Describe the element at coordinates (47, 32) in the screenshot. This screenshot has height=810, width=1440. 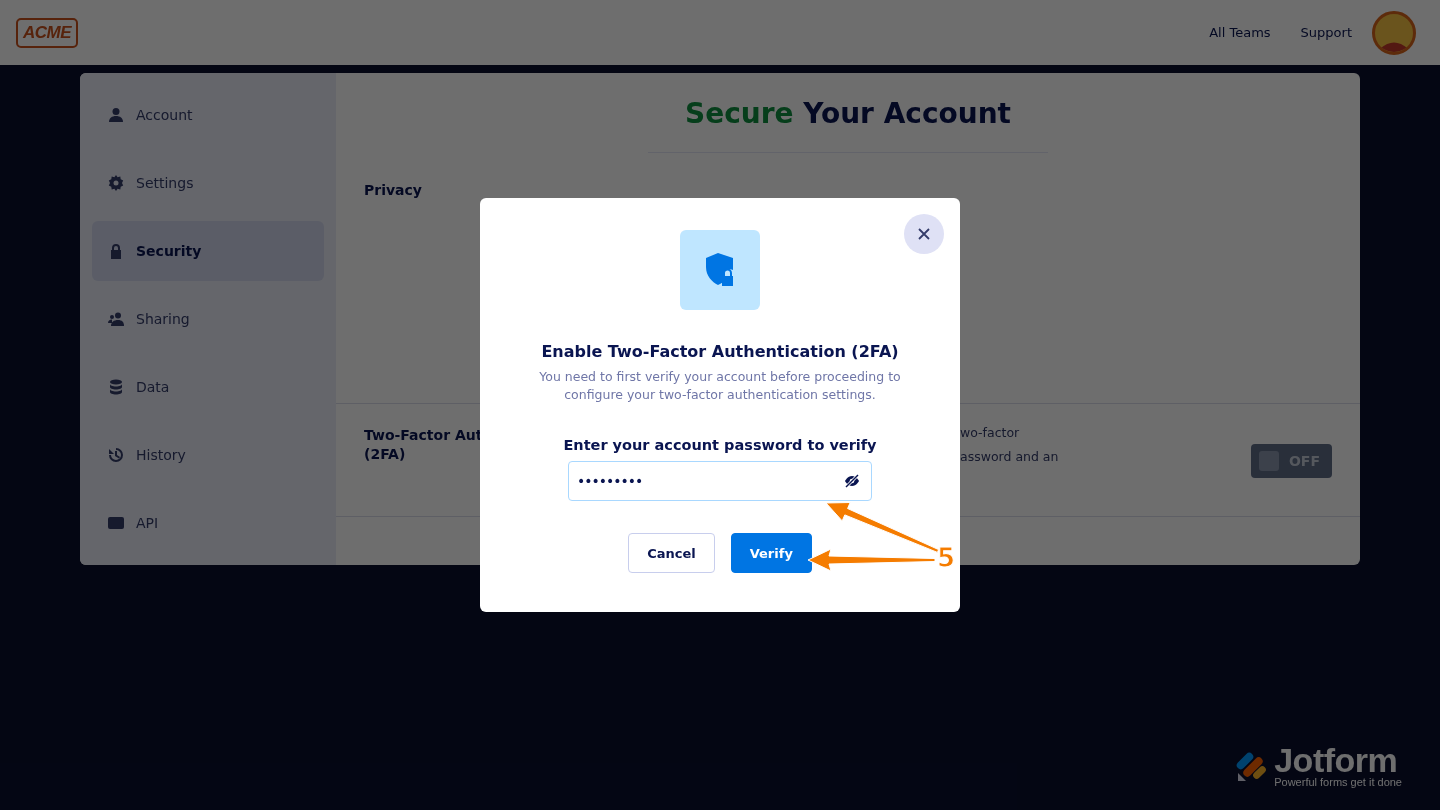
I see `acme-logo: ACME` at that location.